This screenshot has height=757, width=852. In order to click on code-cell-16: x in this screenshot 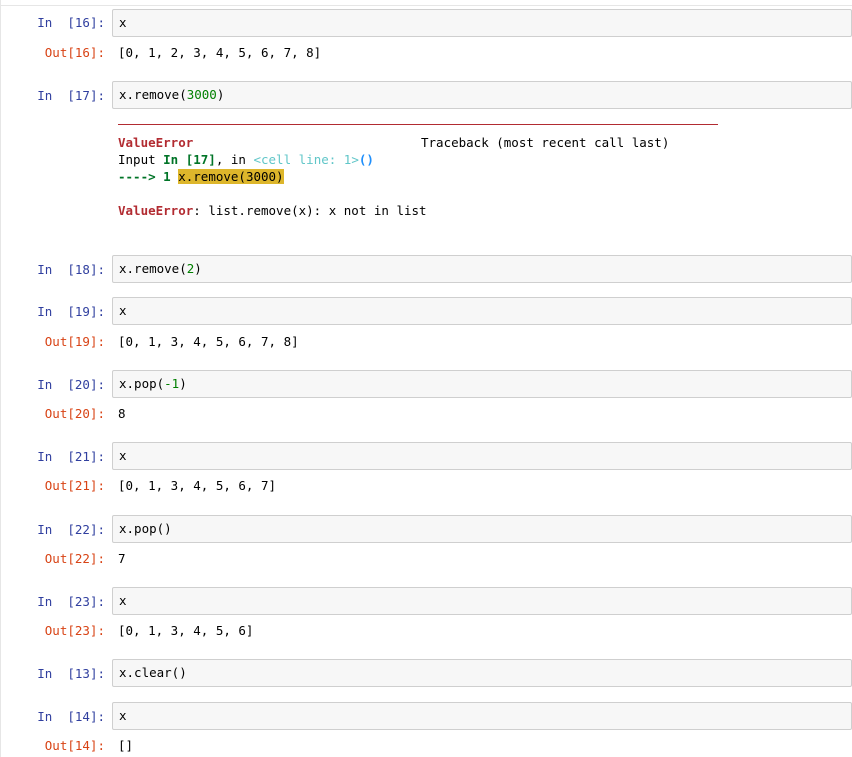, I will do `click(482, 23)`.